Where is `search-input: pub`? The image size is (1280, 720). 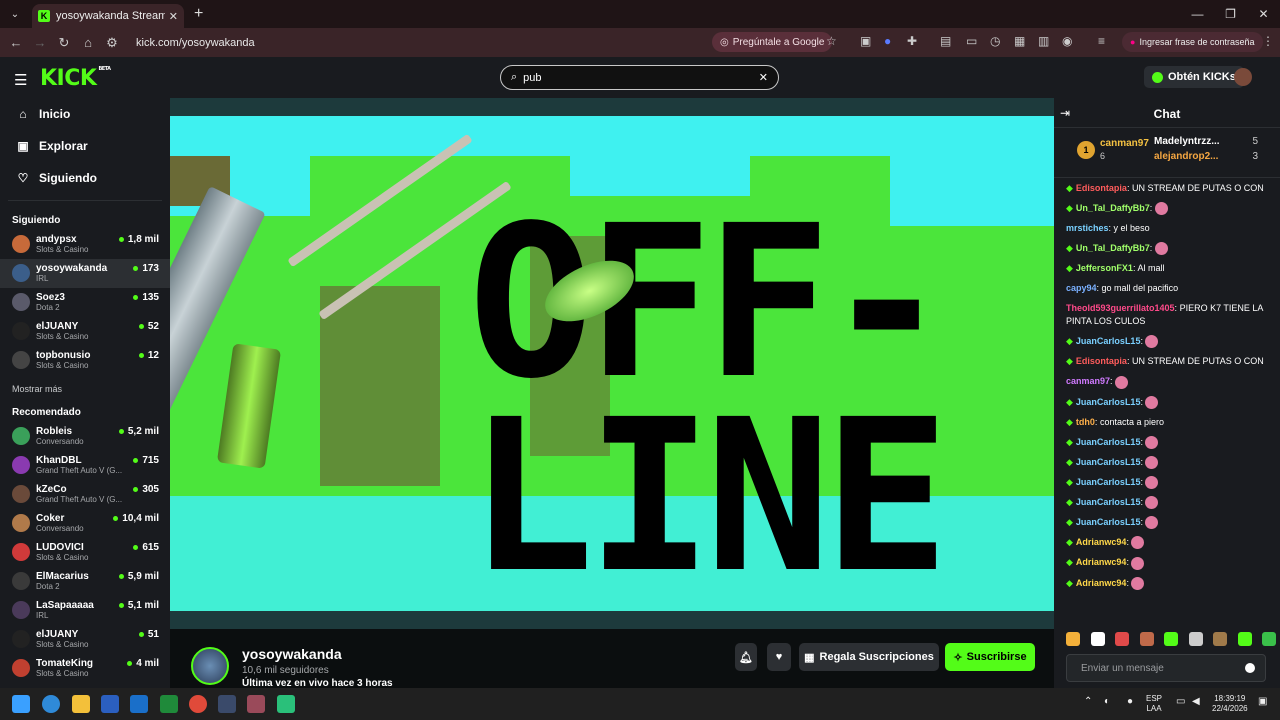
search-input: pub is located at coordinates (641, 78).